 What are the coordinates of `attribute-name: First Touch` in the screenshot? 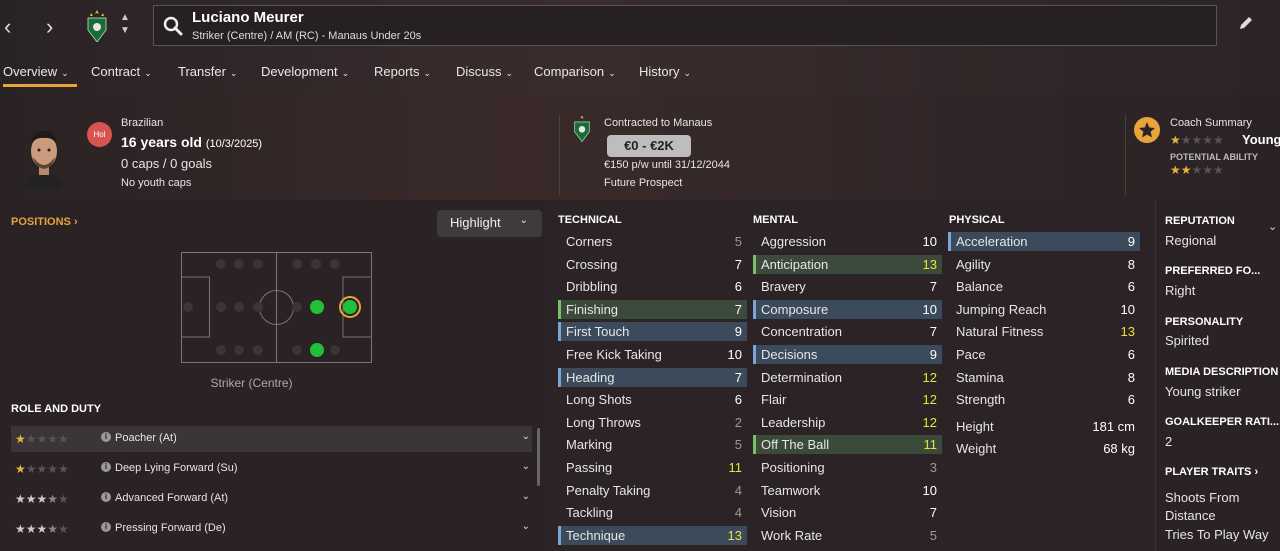 It's located at (598, 332).